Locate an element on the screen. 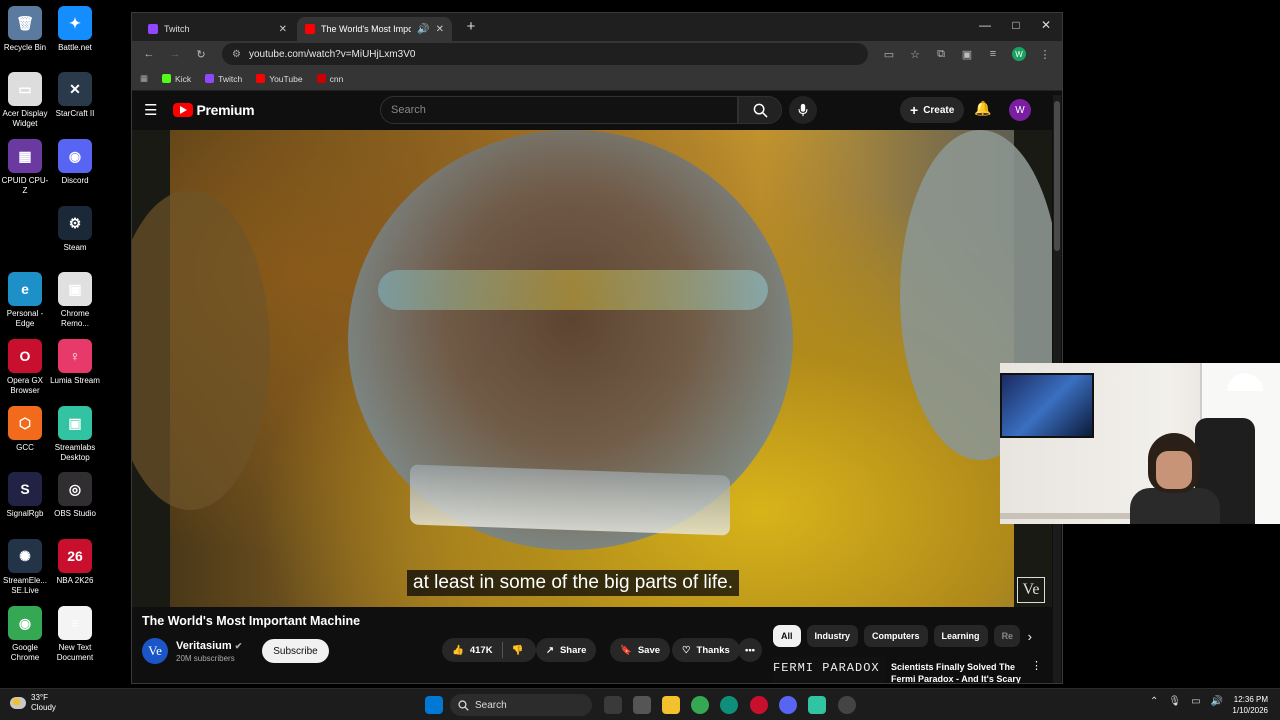  desktop-icon: O Opera GX Browser is located at coordinates (25, 367).